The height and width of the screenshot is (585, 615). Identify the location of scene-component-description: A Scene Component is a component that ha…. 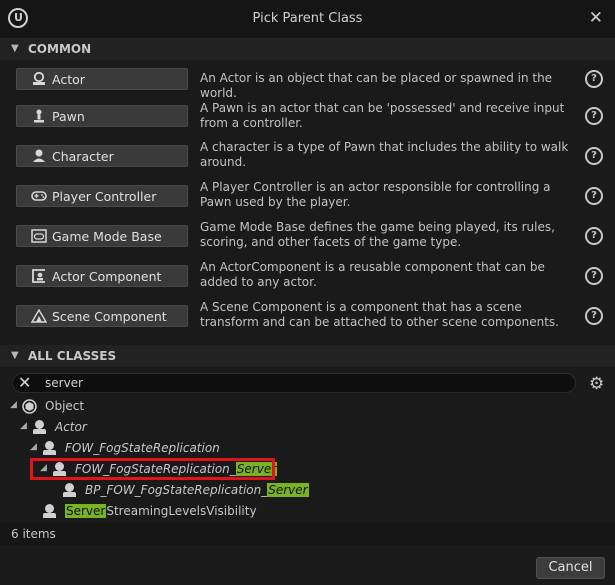
(379, 314).